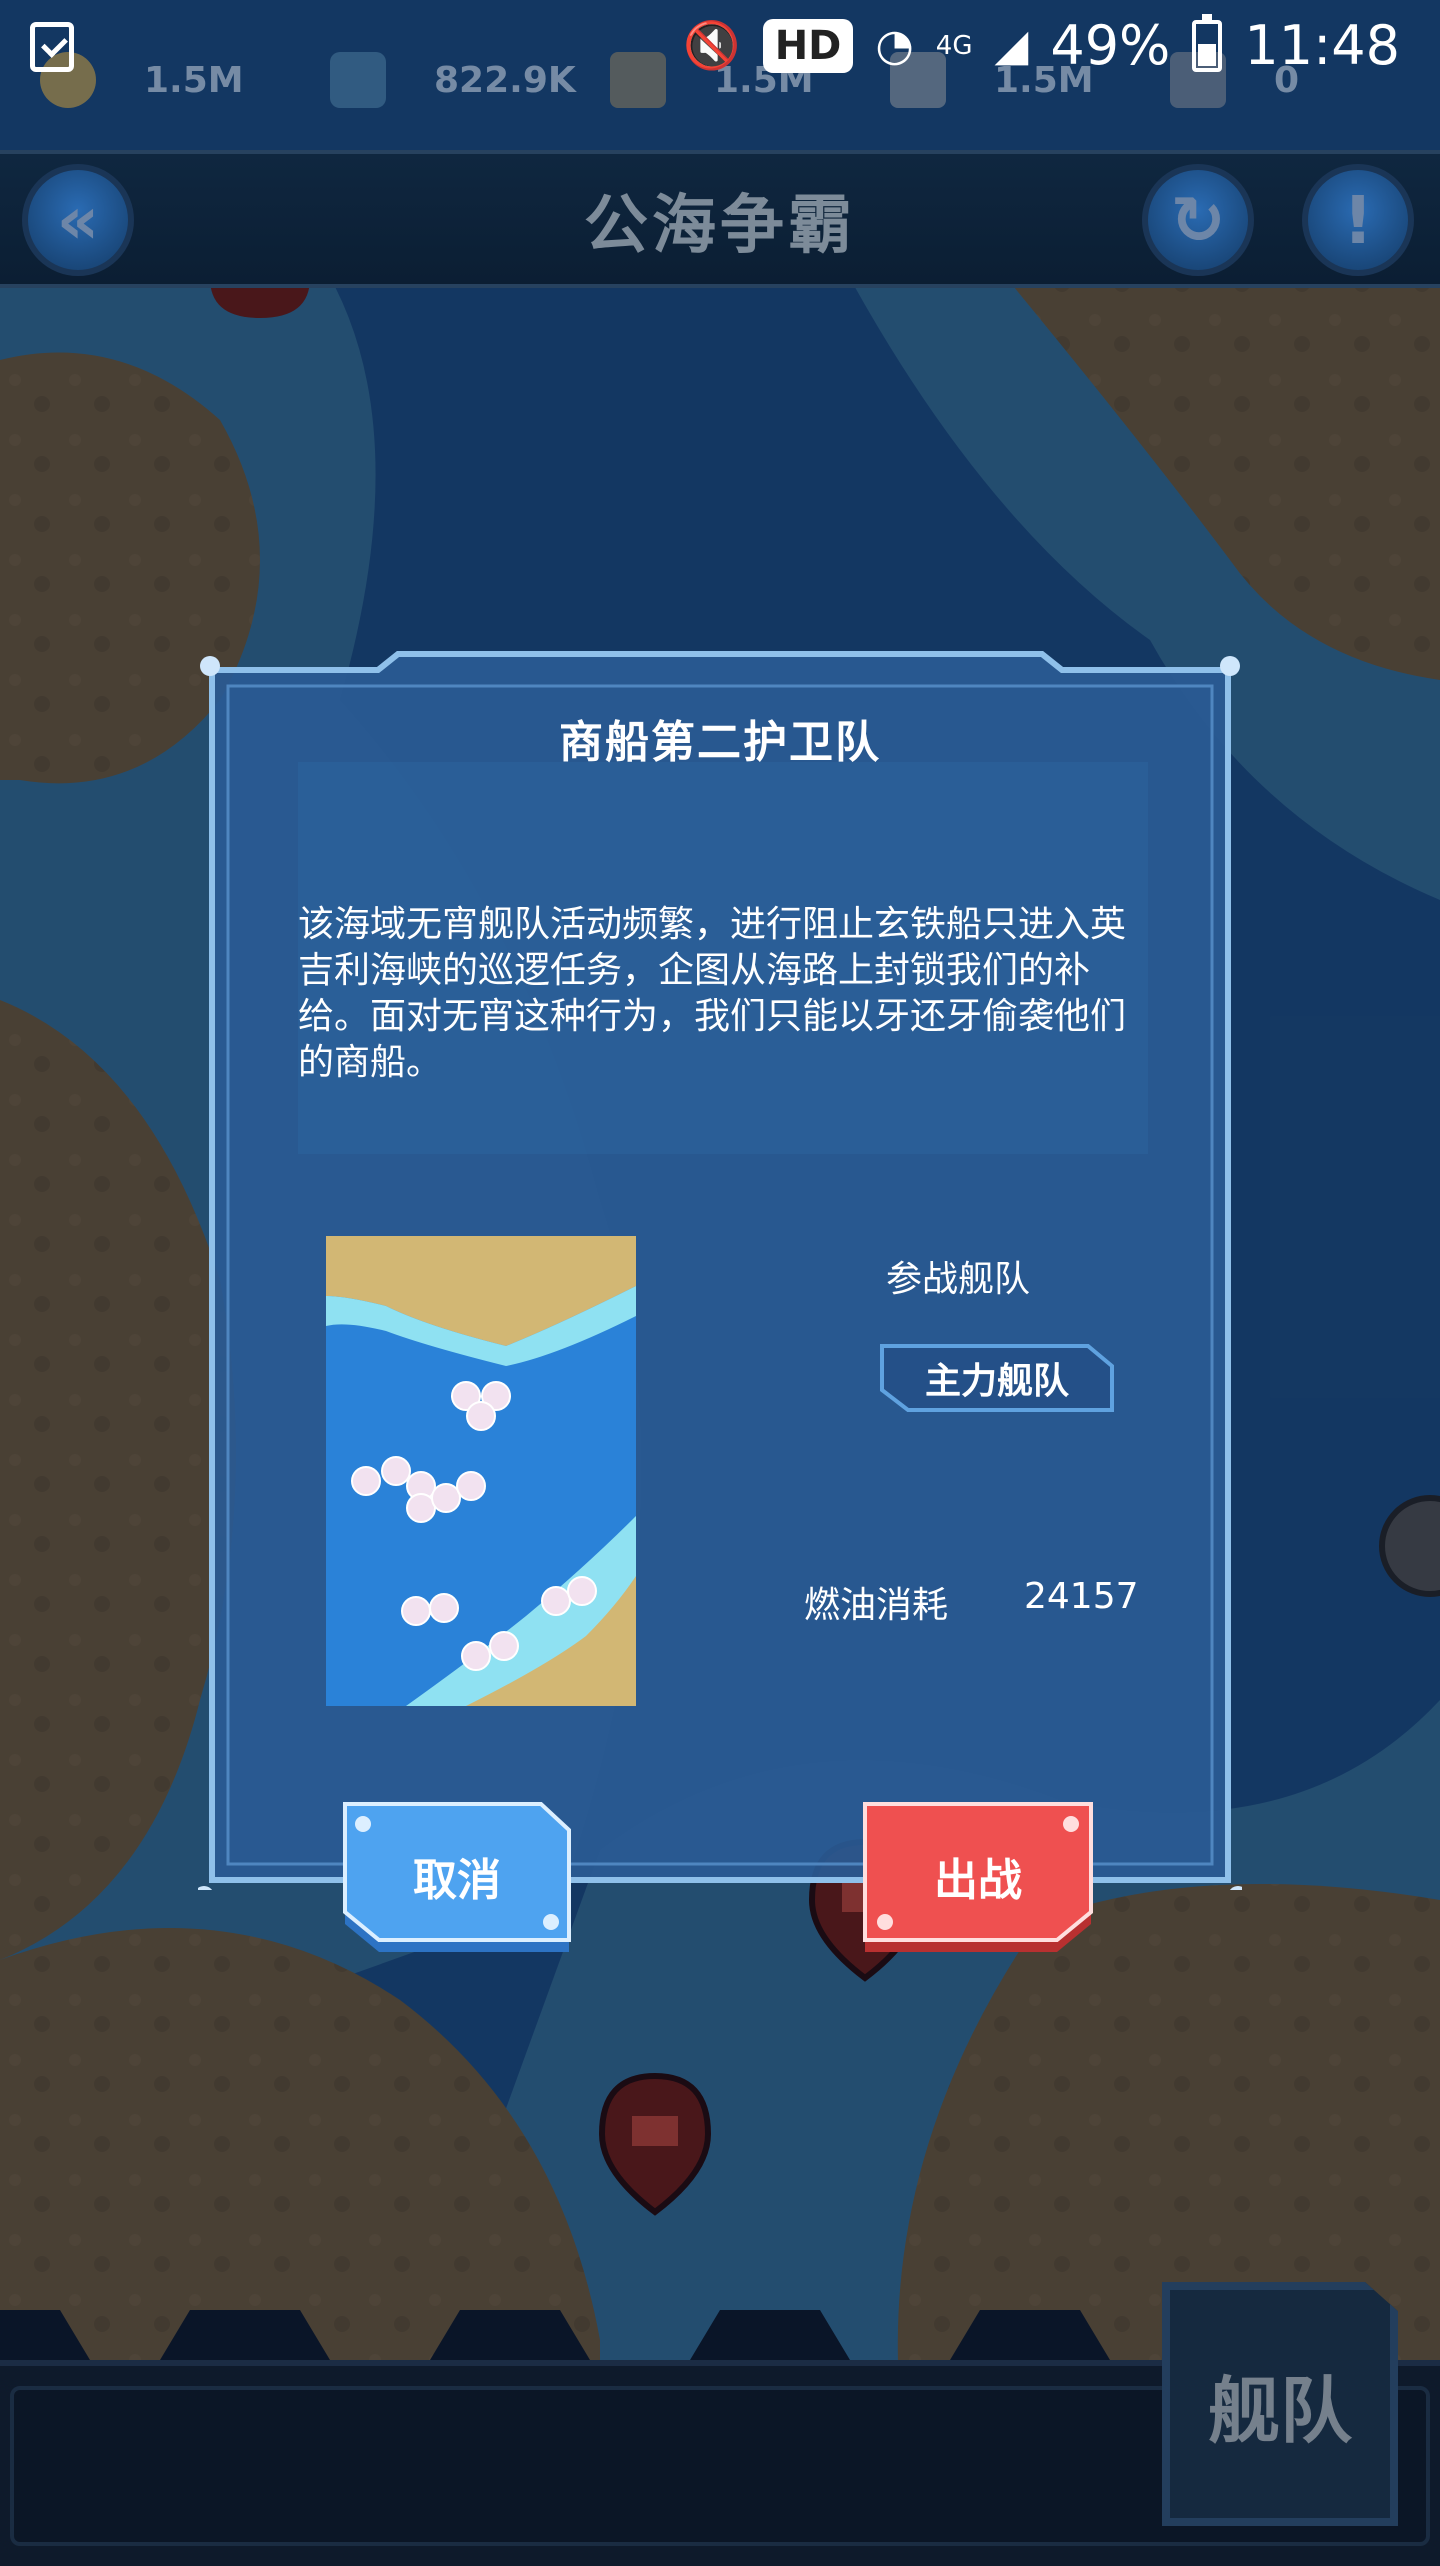  I want to click on clock: 11:48, so click(1322, 45).